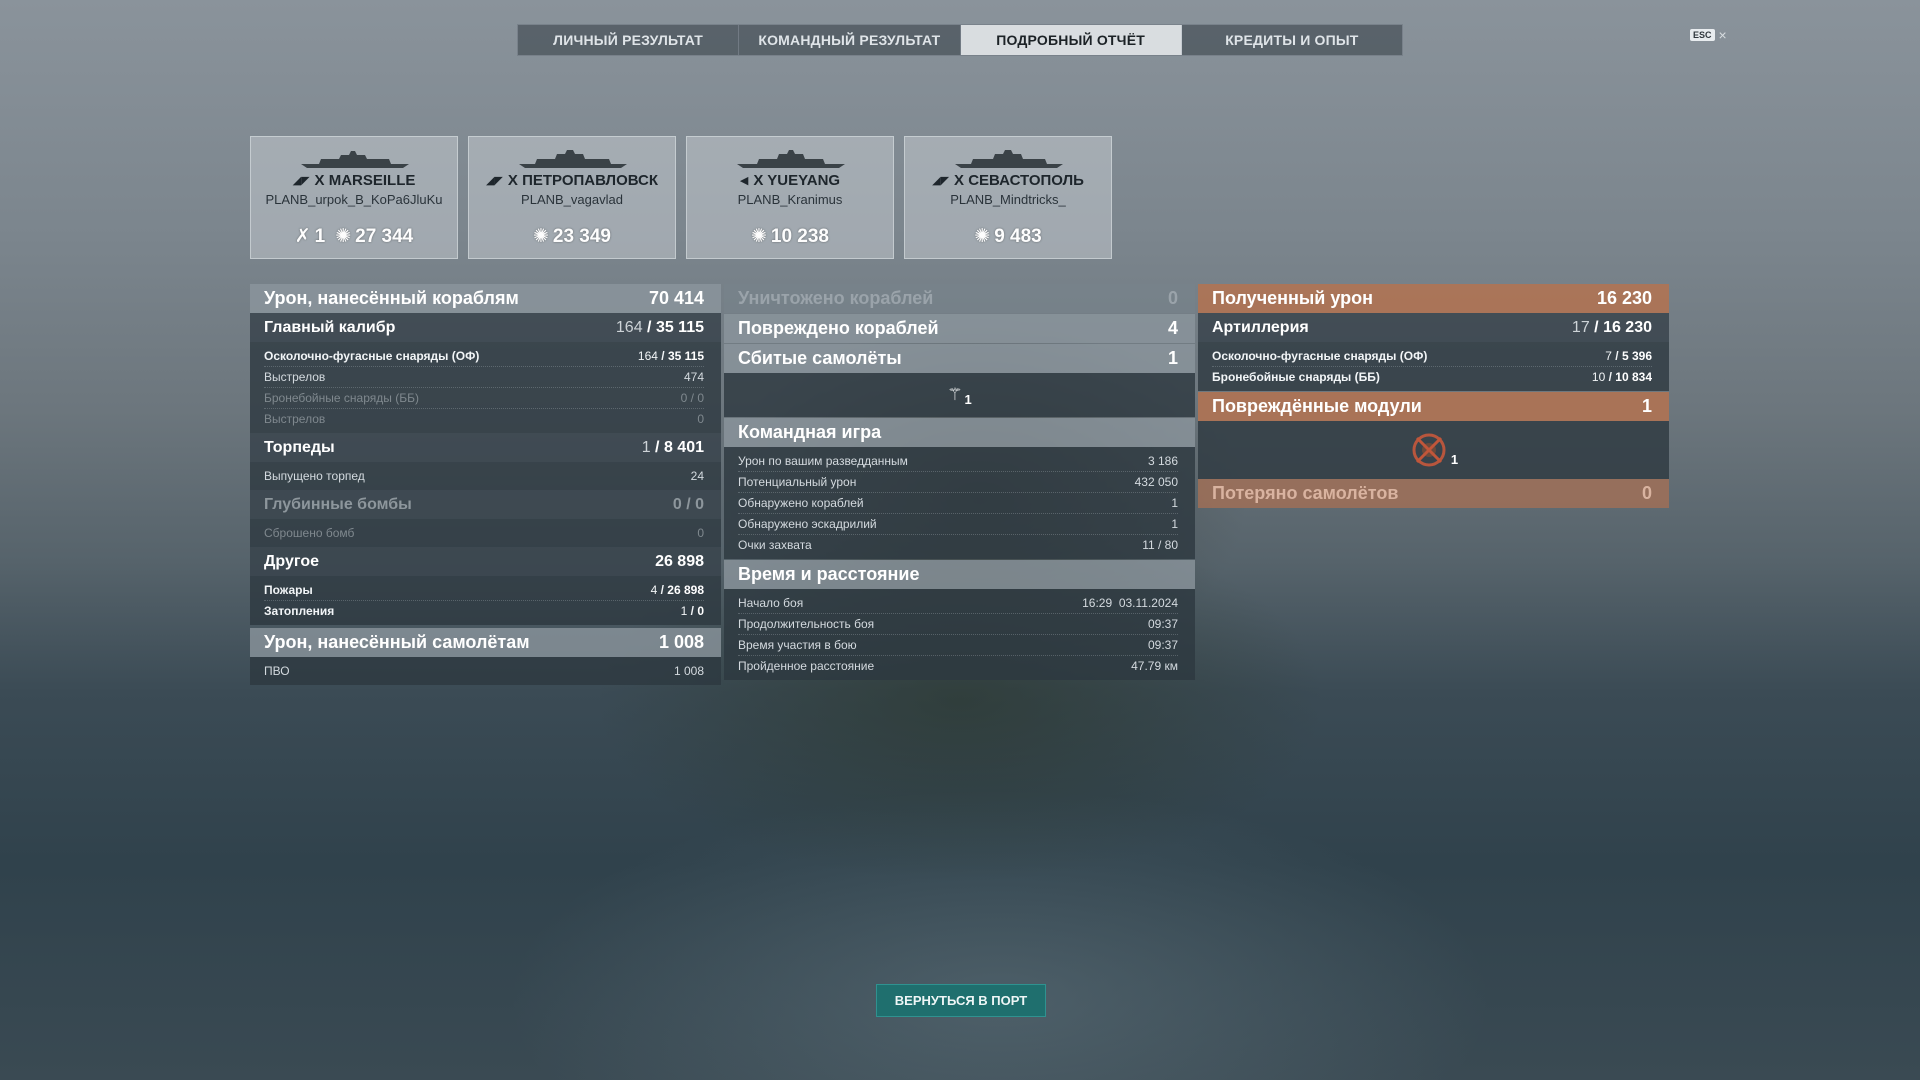 Image resolution: width=1920 pixels, height=1080 pixels. What do you see at coordinates (850, 40) in the screenshot?
I see `tab-team-result: КОМАНДНЫЙ РЕЗУЛЬТАТ` at bounding box center [850, 40].